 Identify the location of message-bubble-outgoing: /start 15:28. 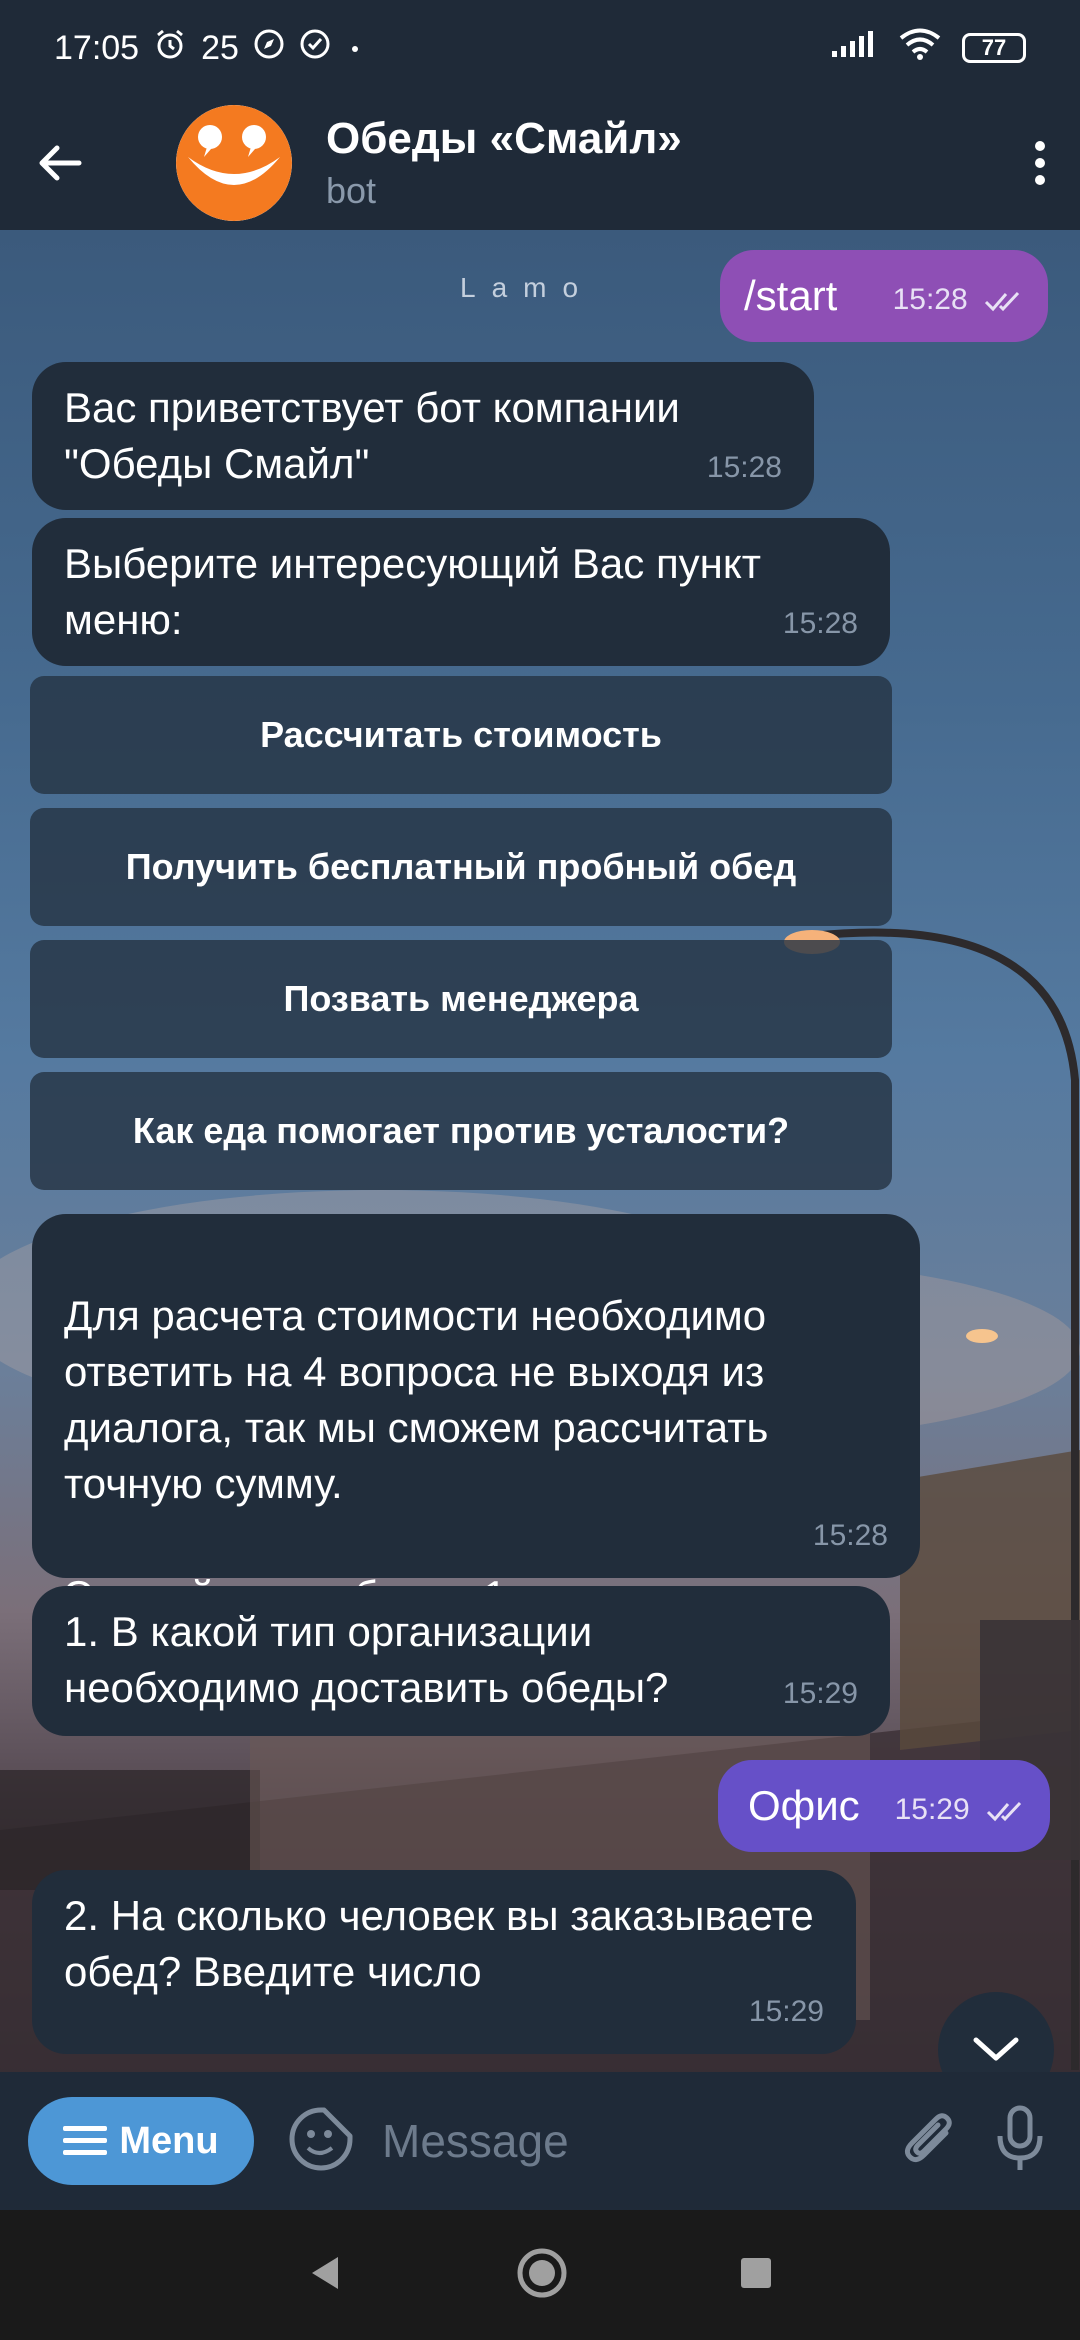
(884, 296).